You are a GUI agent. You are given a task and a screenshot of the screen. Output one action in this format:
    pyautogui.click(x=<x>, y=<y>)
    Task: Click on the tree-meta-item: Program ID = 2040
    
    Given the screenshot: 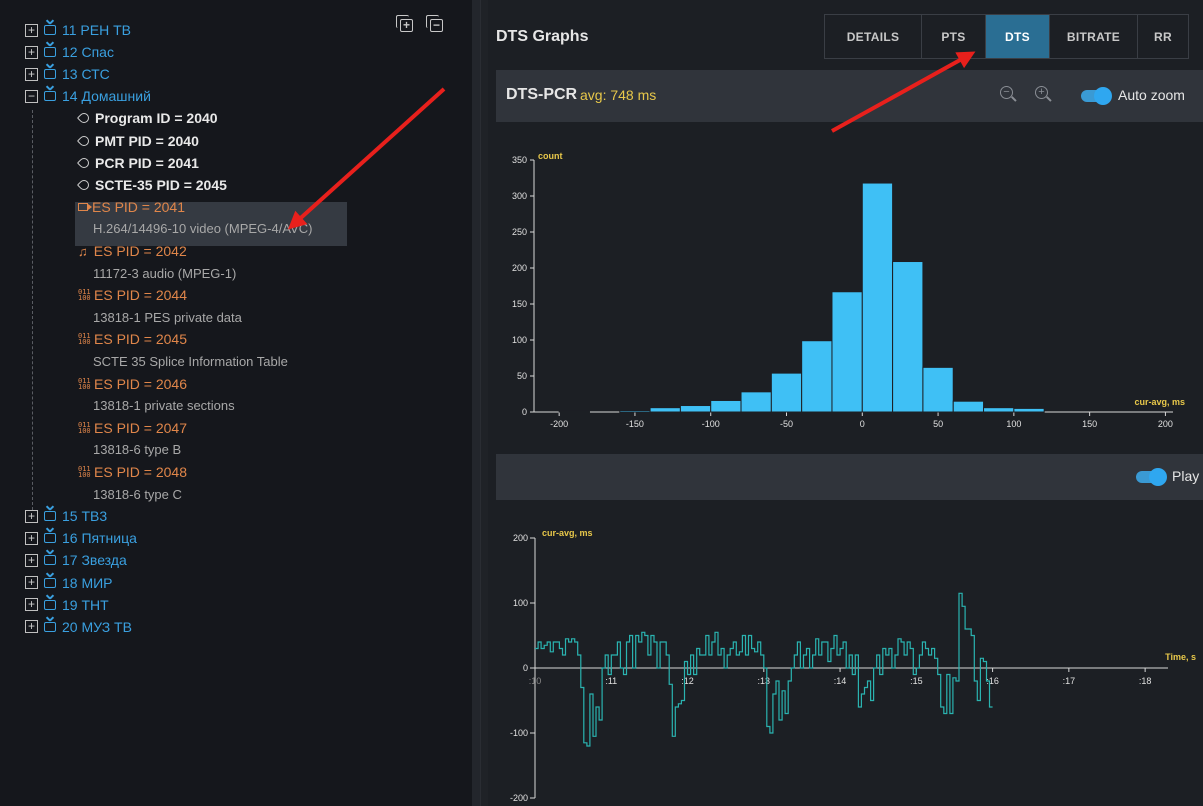 What is the action you would take?
    pyautogui.click(x=147, y=118)
    